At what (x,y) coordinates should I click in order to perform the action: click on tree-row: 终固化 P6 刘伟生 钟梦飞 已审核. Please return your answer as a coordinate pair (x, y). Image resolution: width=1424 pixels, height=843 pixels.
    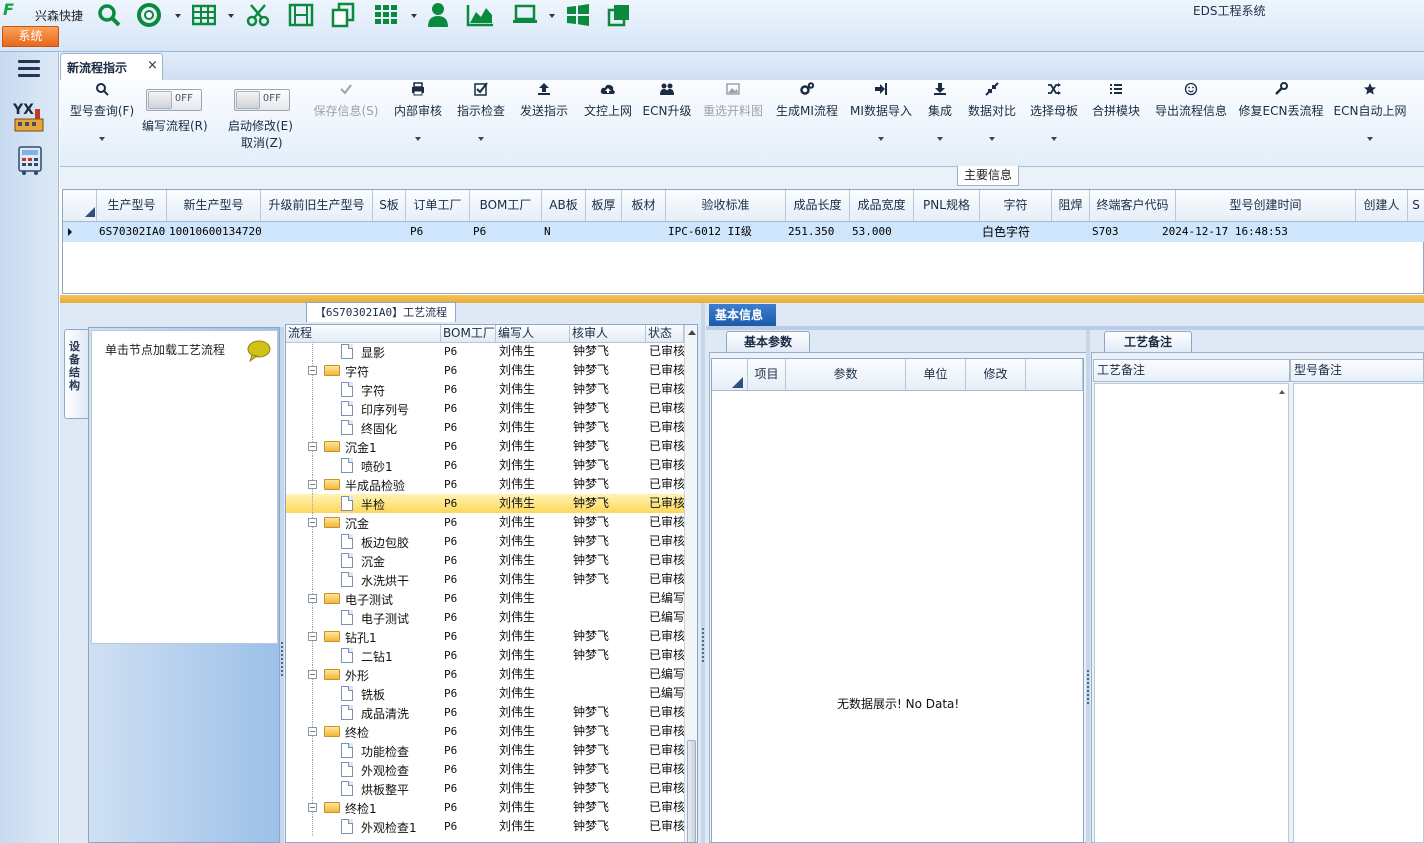
    Looking at the image, I should click on (485, 427).